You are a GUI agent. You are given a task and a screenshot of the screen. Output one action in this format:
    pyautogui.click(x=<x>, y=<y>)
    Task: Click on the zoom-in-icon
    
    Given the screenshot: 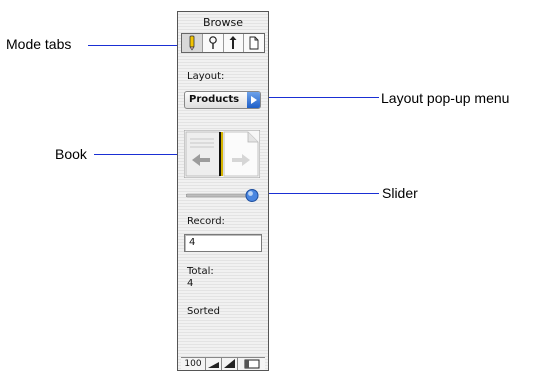 What is the action you would take?
    pyautogui.click(x=229, y=363)
    